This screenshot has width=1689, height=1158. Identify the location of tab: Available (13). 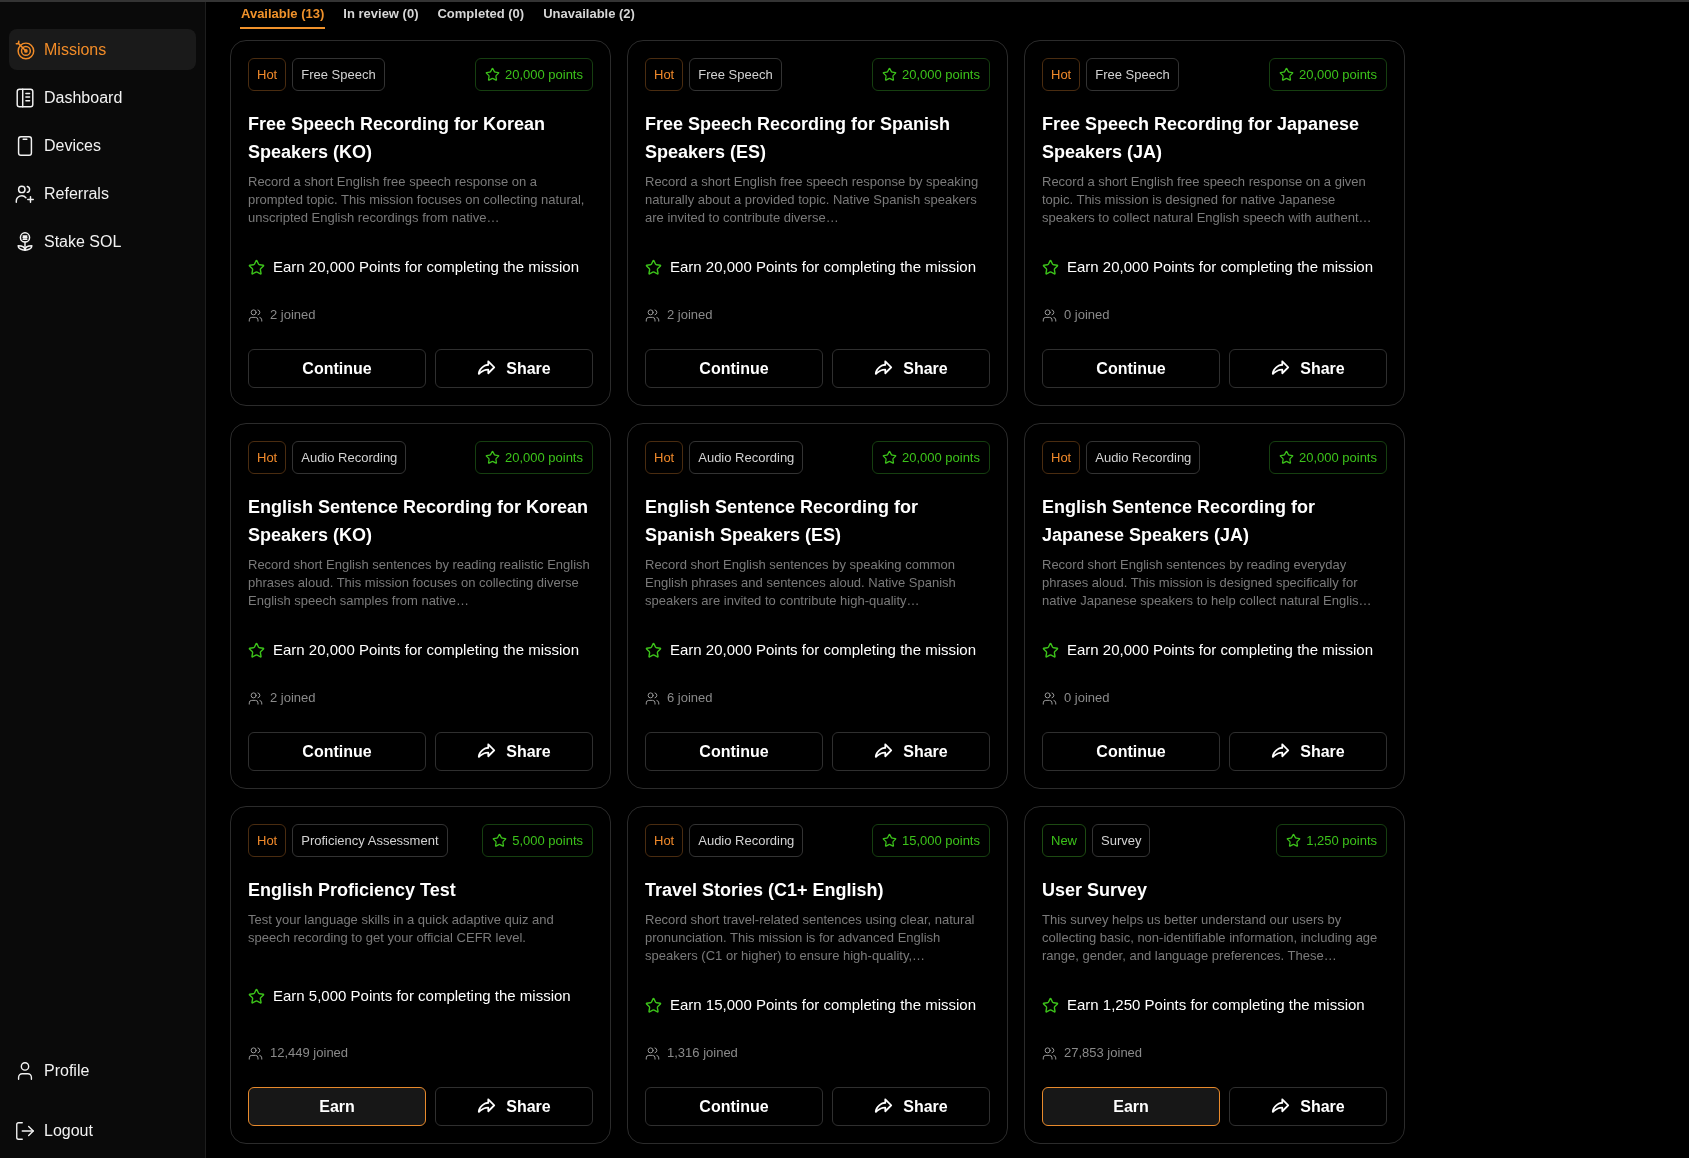
(283, 15).